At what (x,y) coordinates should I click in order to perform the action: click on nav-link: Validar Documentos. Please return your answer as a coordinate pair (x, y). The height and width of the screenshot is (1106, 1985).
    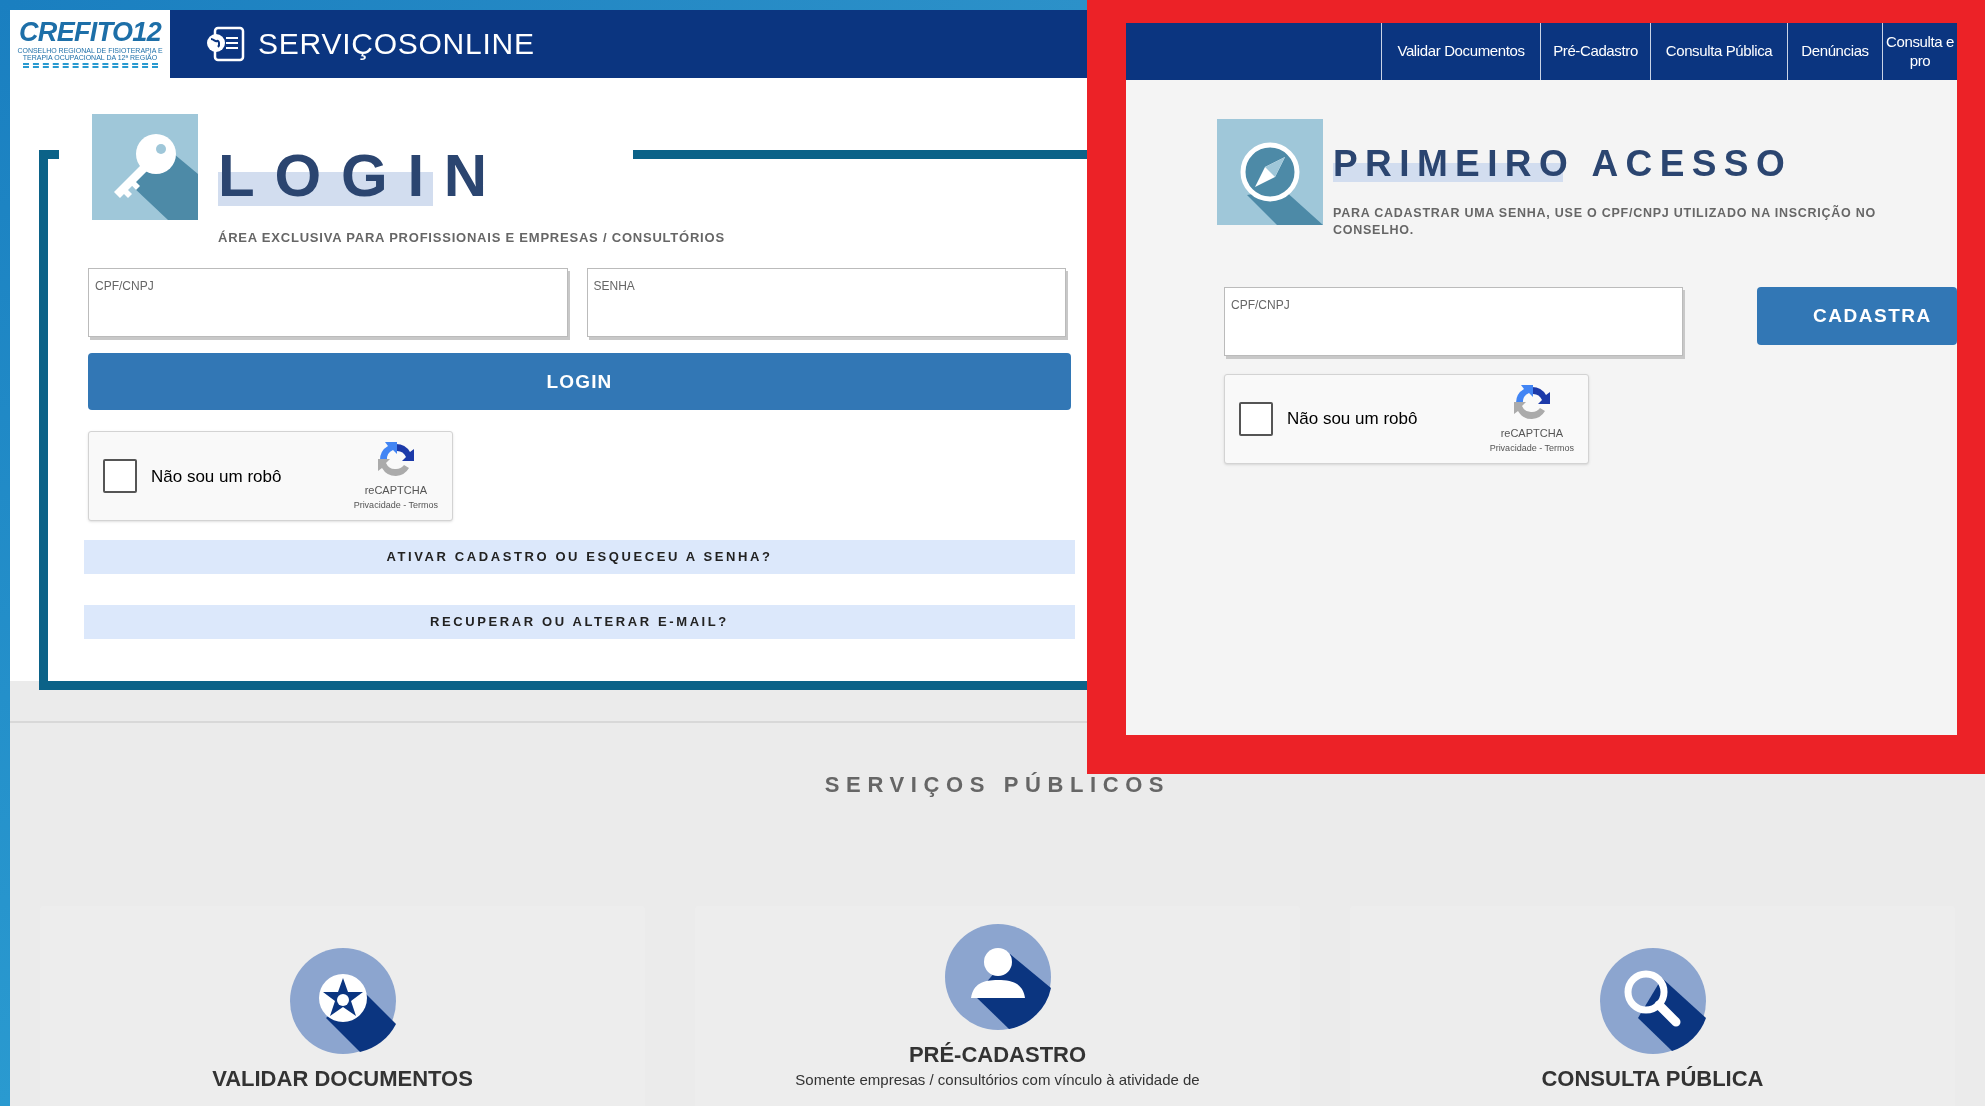
    Looking at the image, I should click on (1460, 51).